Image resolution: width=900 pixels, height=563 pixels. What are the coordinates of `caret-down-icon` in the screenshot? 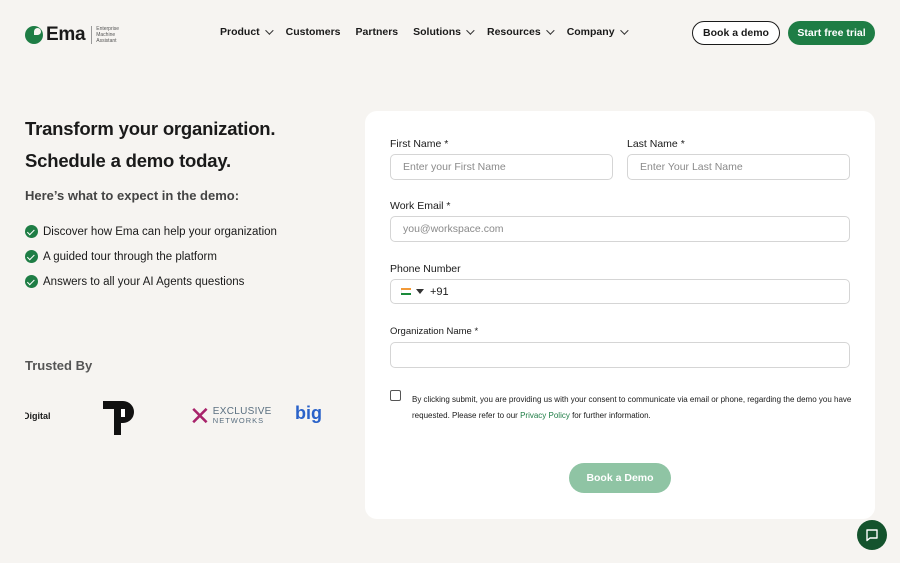 It's located at (420, 291).